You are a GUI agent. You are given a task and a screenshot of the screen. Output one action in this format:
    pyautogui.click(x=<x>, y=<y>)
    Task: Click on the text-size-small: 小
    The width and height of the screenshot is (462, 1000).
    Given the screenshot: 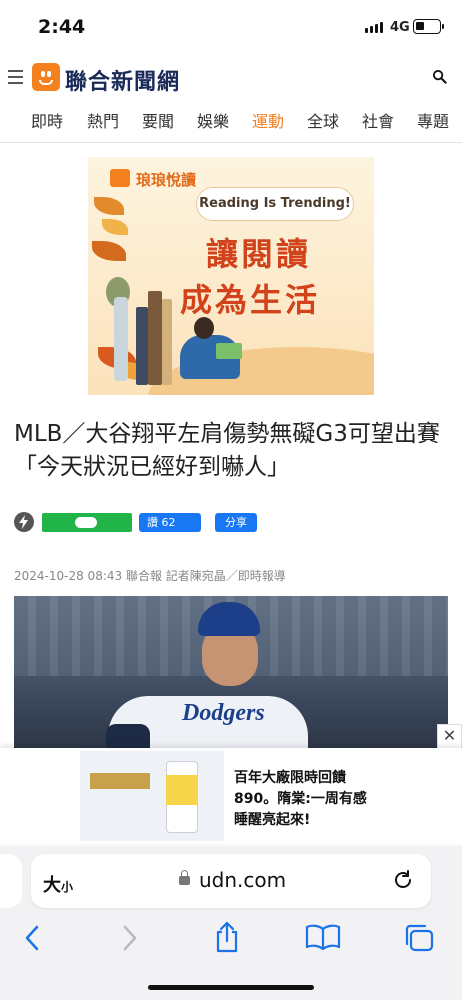 What is the action you would take?
    pyautogui.click(x=67, y=887)
    